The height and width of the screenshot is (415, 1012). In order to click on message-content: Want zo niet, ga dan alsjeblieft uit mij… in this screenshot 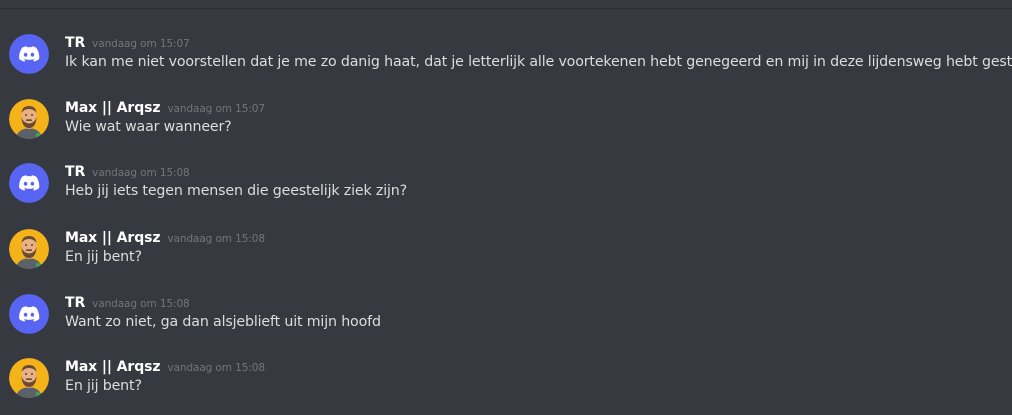, I will do `click(223, 322)`.